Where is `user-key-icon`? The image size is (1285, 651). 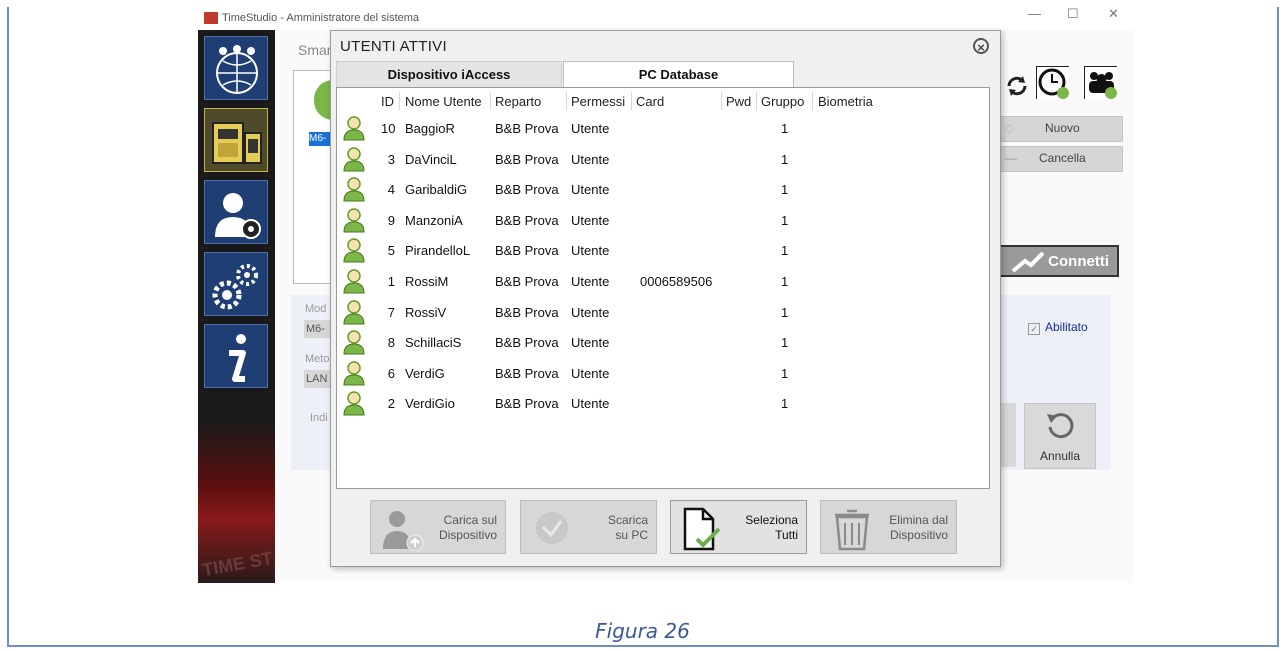
user-key-icon is located at coordinates (238, 216).